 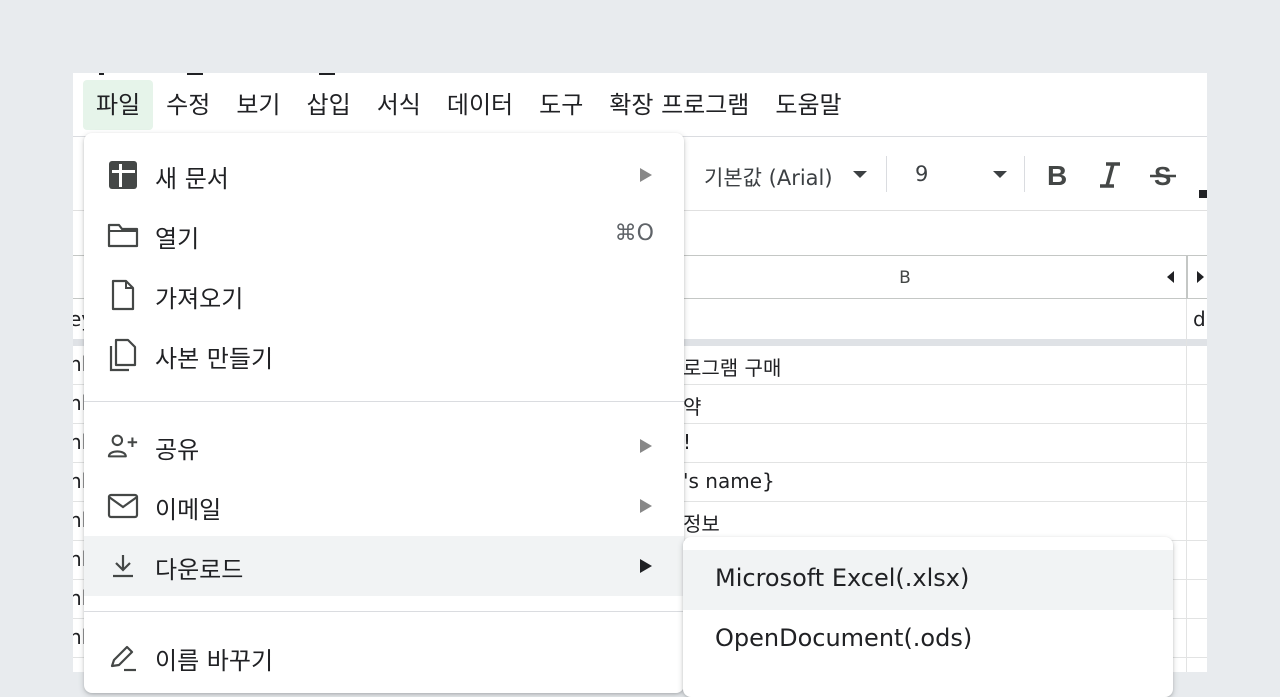 I want to click on add-person-icon, so click(x=123, y=446).